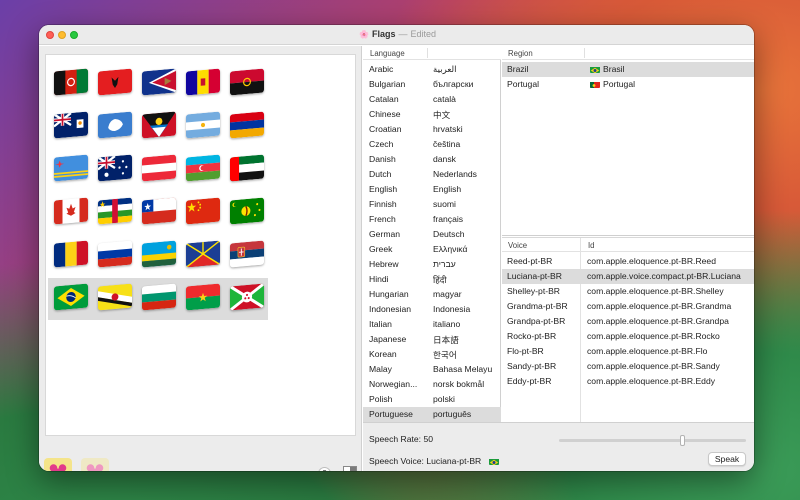 This screenshot has width=800, height=500. I want to click on language-row: Italian italiano, so click(432, 324).